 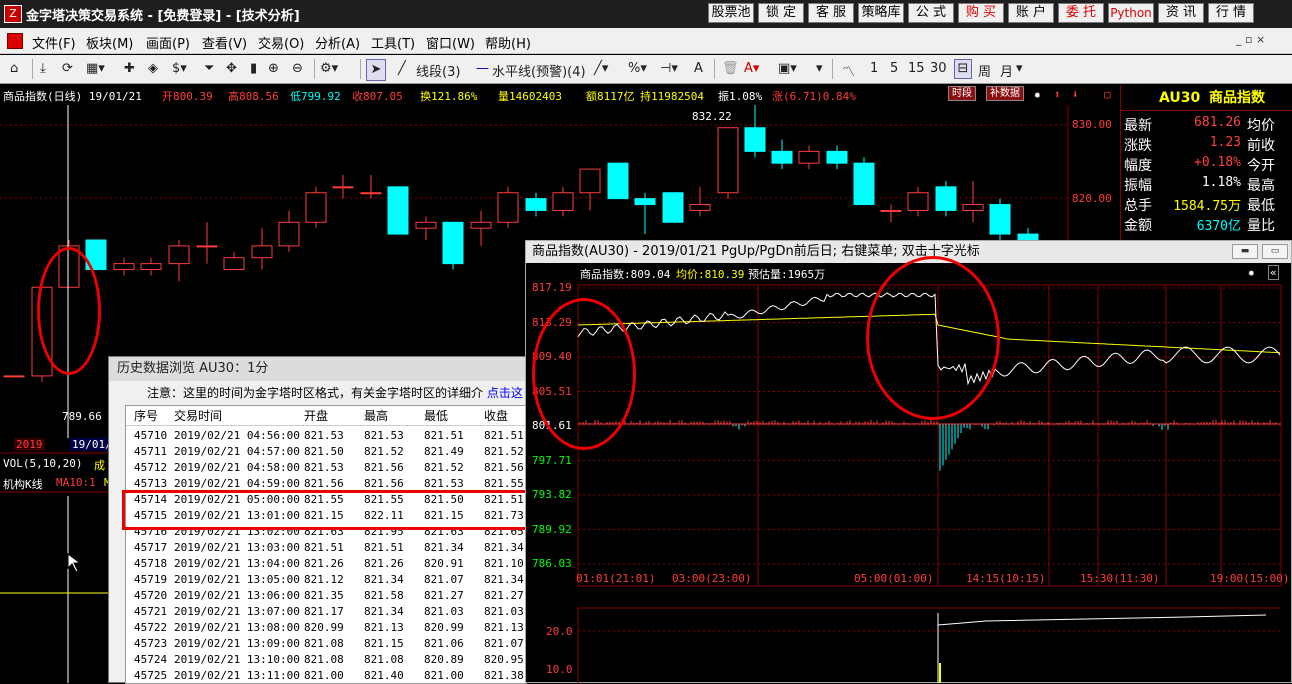 What do you see at coordinates (496, 415) in the screenshot?
I see `col-close: 收盘` at bounding box center [496, 415].